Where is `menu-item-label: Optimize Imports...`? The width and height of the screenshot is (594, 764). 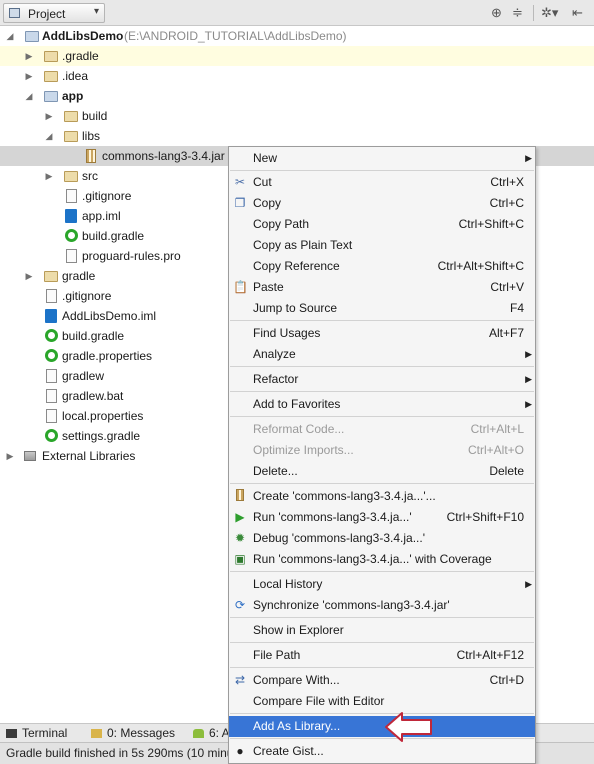 menu-item-label: Optimize Imports... is located at coordinates (303, 450).